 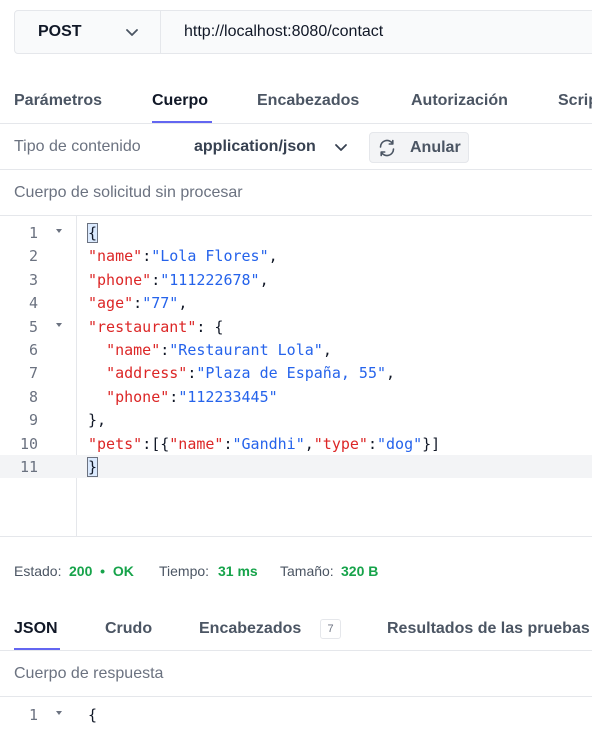 I want to click on size-value: 320 B, so click(x=360, y=571).